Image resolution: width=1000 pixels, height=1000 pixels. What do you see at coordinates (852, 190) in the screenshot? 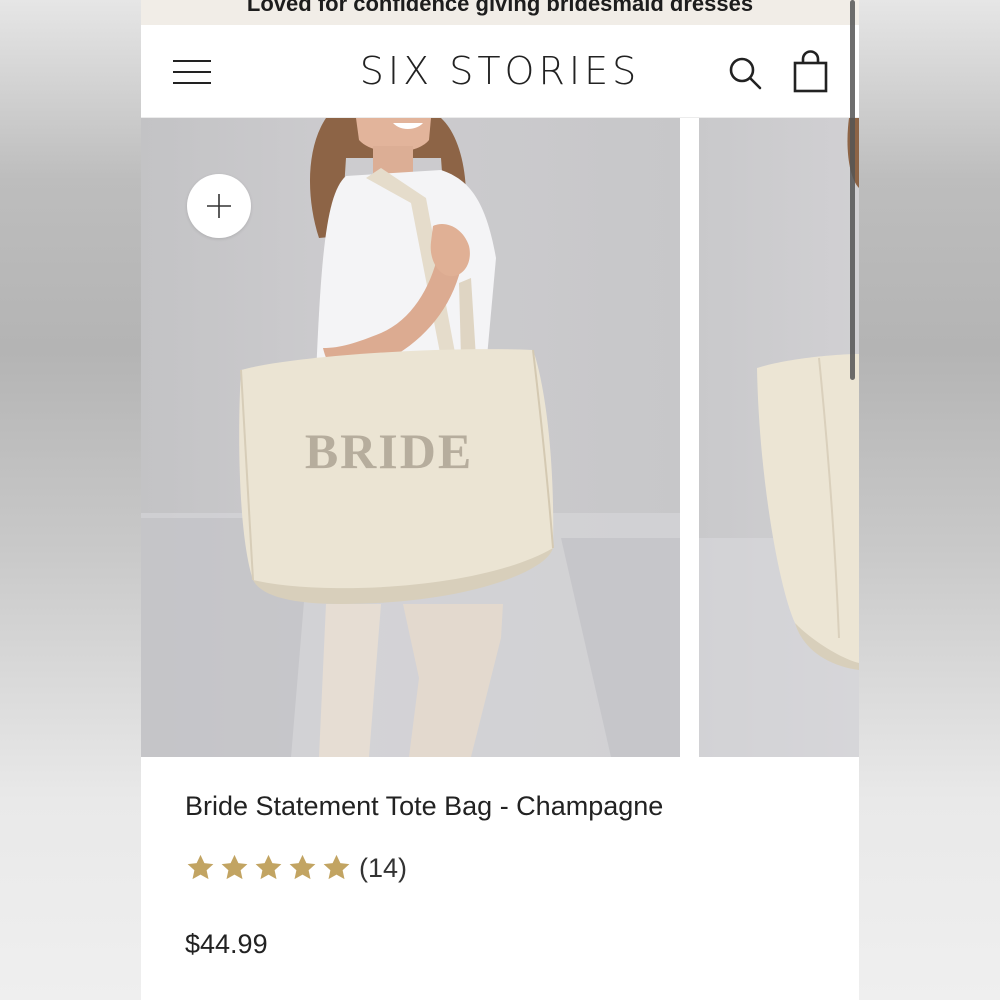
I see `page-scrollbar` at bounding box center [852, 190].